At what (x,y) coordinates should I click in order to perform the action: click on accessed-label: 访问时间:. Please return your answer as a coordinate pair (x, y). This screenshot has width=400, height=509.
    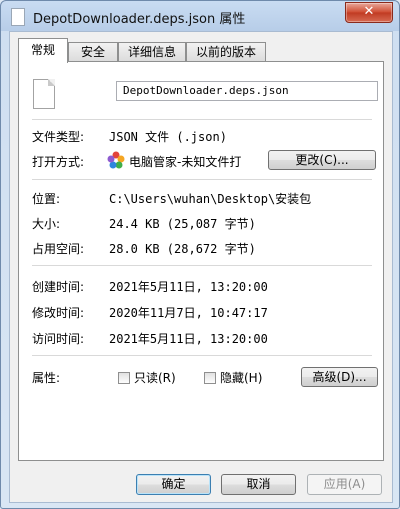
    Looking at the image, I should click on (58, 339).